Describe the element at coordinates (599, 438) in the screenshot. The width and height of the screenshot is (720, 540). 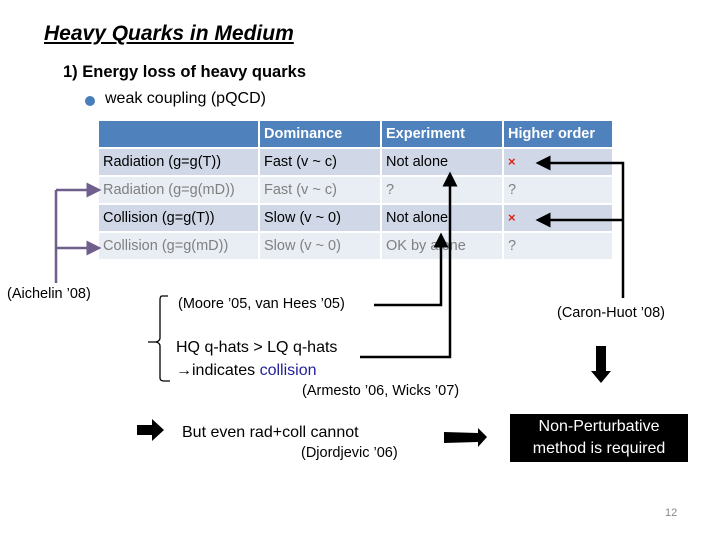
I see `conclusion-box: Non-Perturbative method is required` at that location.